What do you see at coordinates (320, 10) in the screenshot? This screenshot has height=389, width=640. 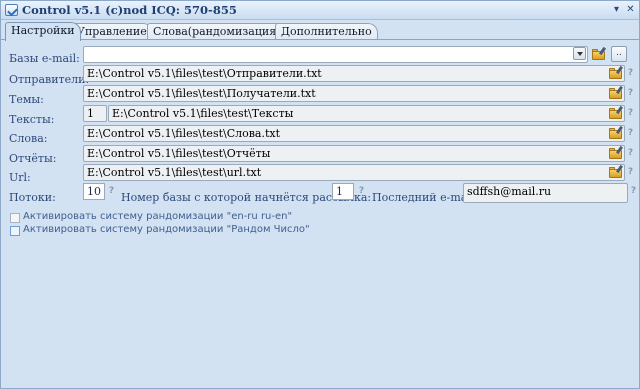 I see `title-bar: Control v5.1 (c)nod ICQ: 570-855 ▾ ✕` at bounding box center [320, 10].